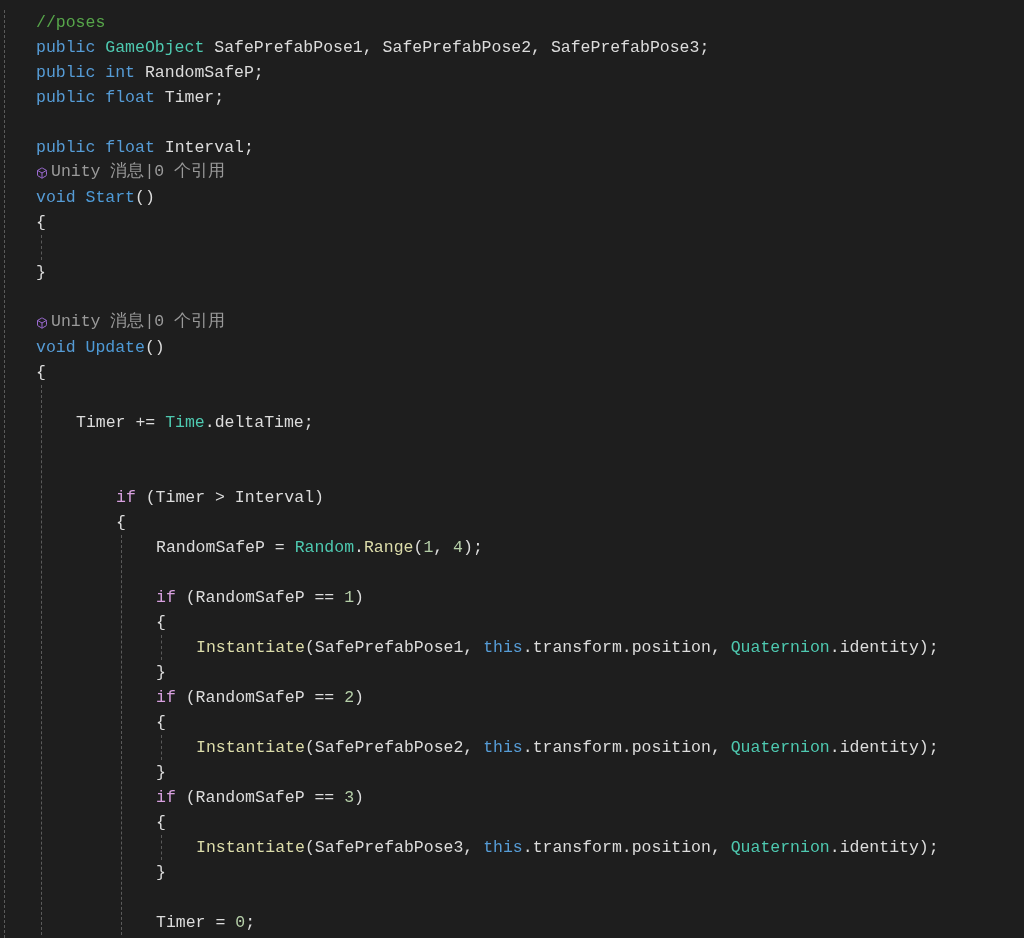 Image resolution: width=1024 pixels, height=938 pixels. What do you see at coordinates (567, 647) in the screenshot?
I see `code-line: Instantiate(SafePrefabPose1, this.transform.position, Quaternion.identity);` at bounding box center [567, 647].